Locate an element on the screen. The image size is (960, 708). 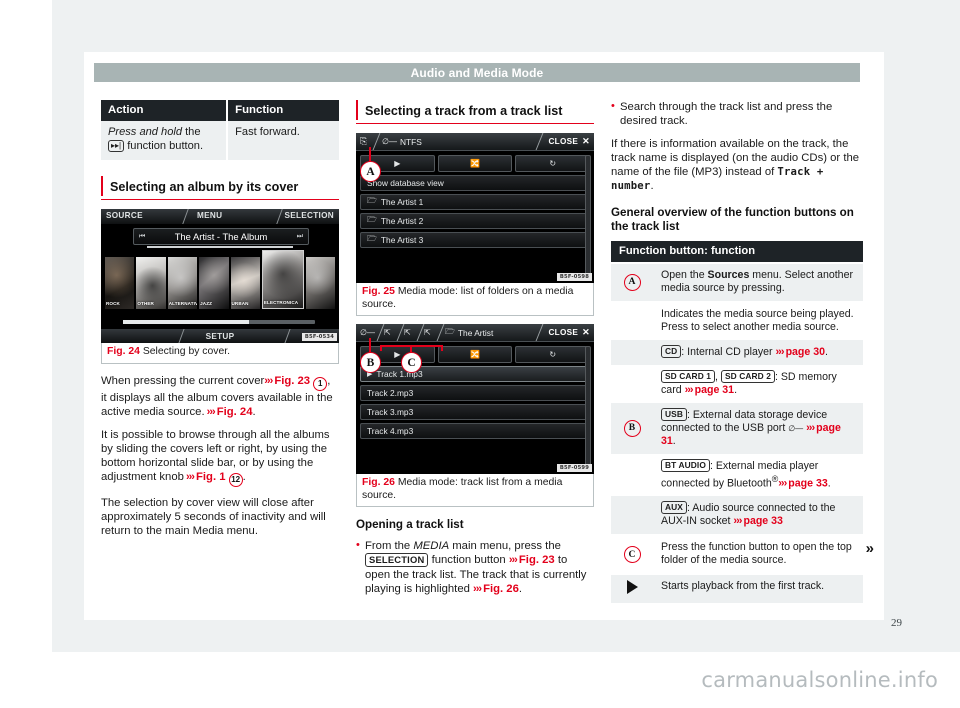
previous-track-icon: ⏮ is located at coordinates (142, 237).